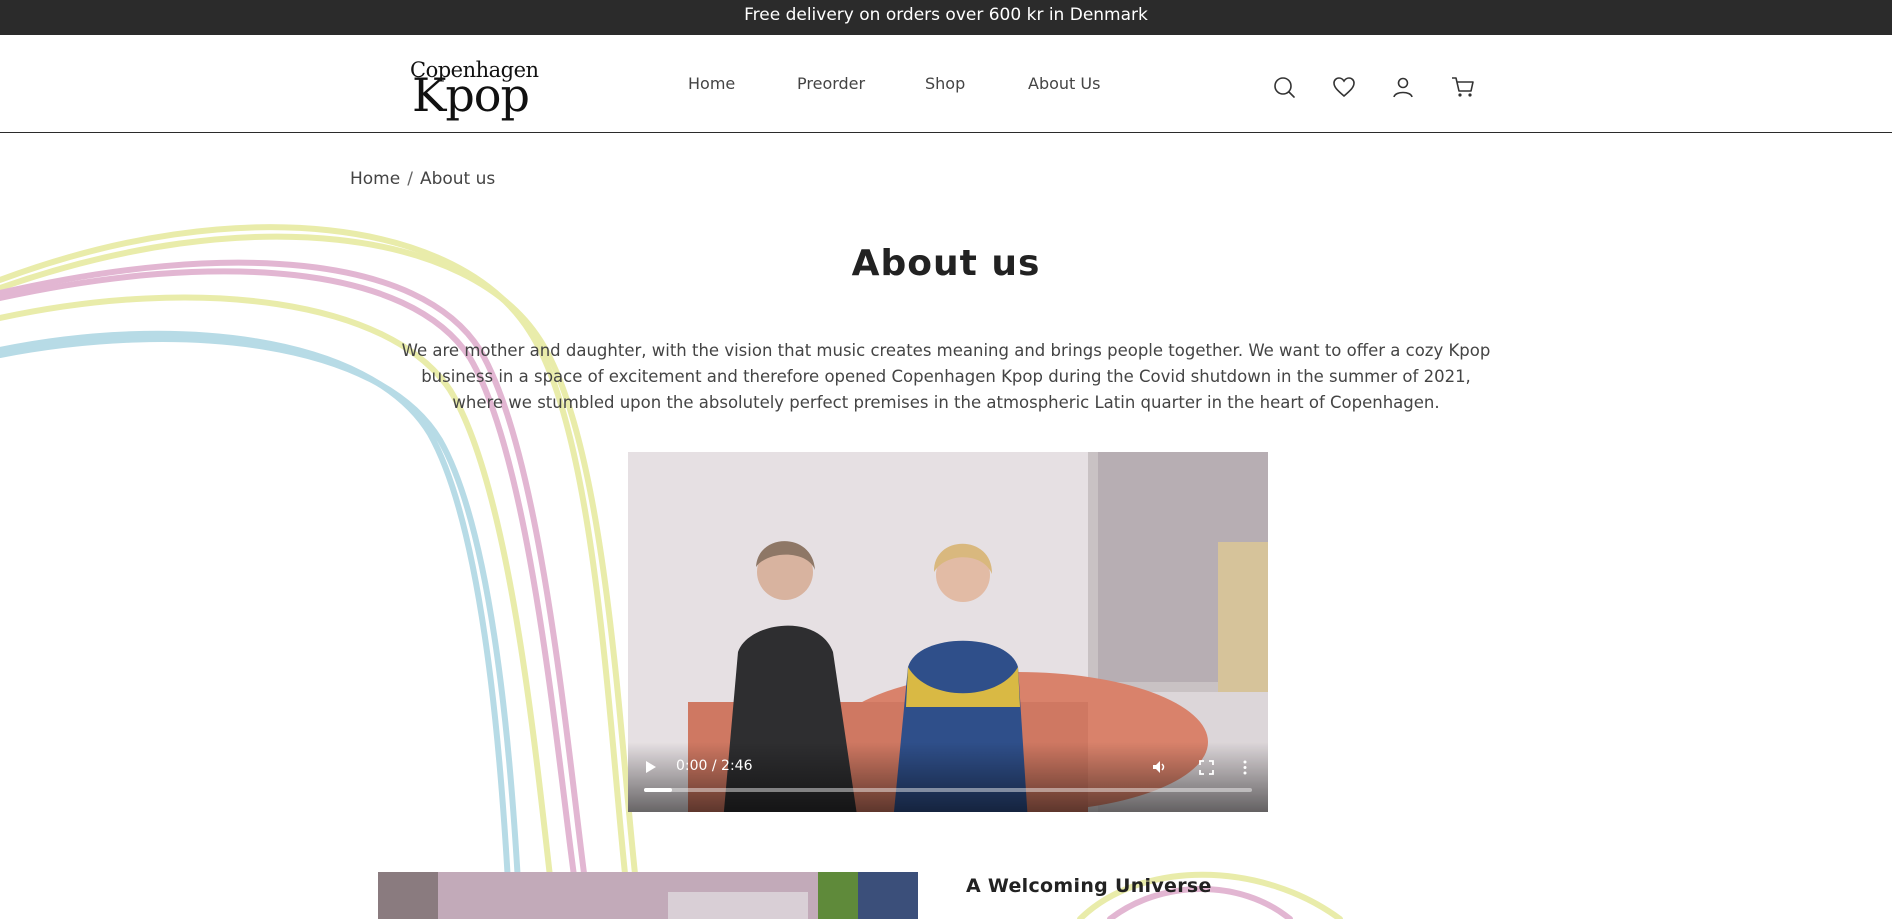  Describe the element at coordinates (831, 83) in the screenshot. I see `nav-item-preorder: Preorder` at that location.